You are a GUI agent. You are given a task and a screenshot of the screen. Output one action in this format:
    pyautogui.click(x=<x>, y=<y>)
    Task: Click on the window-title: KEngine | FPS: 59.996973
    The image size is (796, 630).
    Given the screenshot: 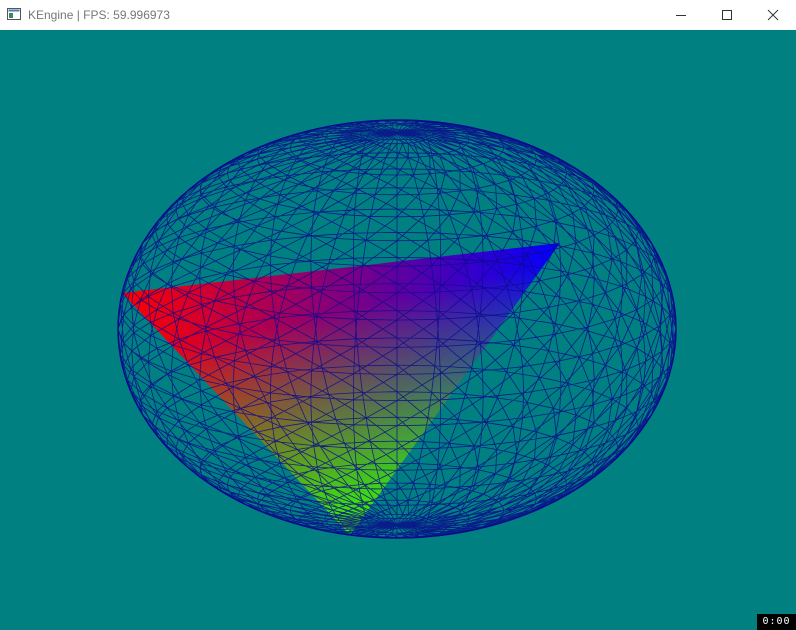 What is the action you would take?
    pyautogui.click(x=99, y=15)
    